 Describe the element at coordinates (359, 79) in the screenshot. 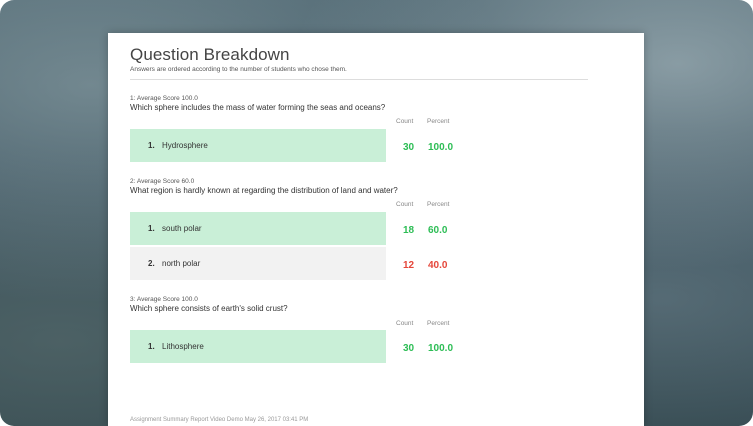

I see `title-divider` at that location.